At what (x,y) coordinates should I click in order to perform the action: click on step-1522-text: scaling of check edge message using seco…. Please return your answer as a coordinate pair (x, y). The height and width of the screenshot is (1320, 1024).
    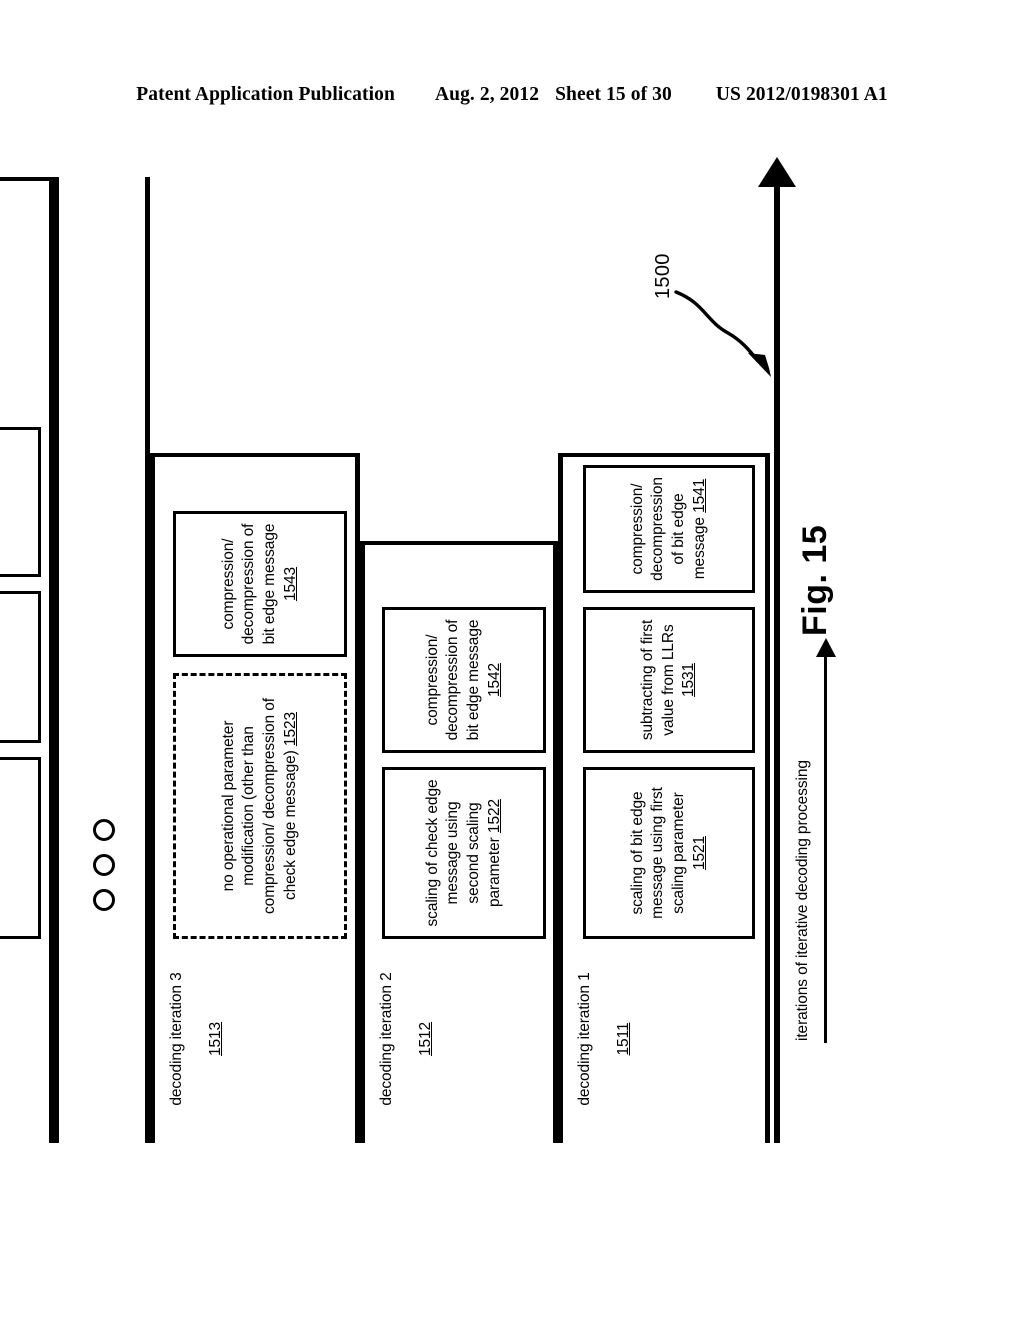
    Looking at the image, I should click on (464, 853).